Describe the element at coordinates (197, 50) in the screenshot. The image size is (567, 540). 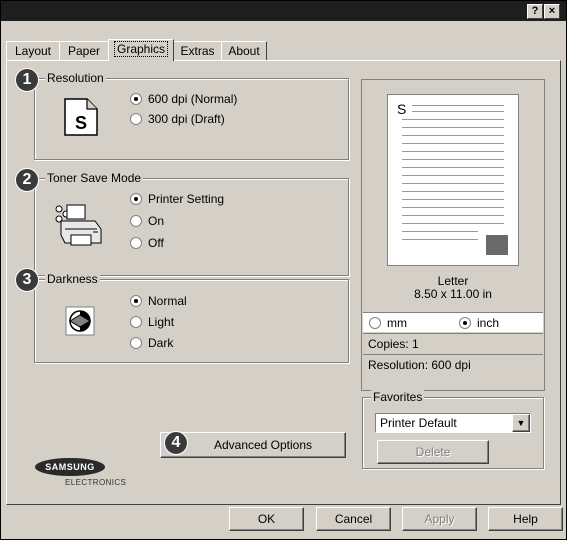
I see `tab-extras: Extras` at that location.